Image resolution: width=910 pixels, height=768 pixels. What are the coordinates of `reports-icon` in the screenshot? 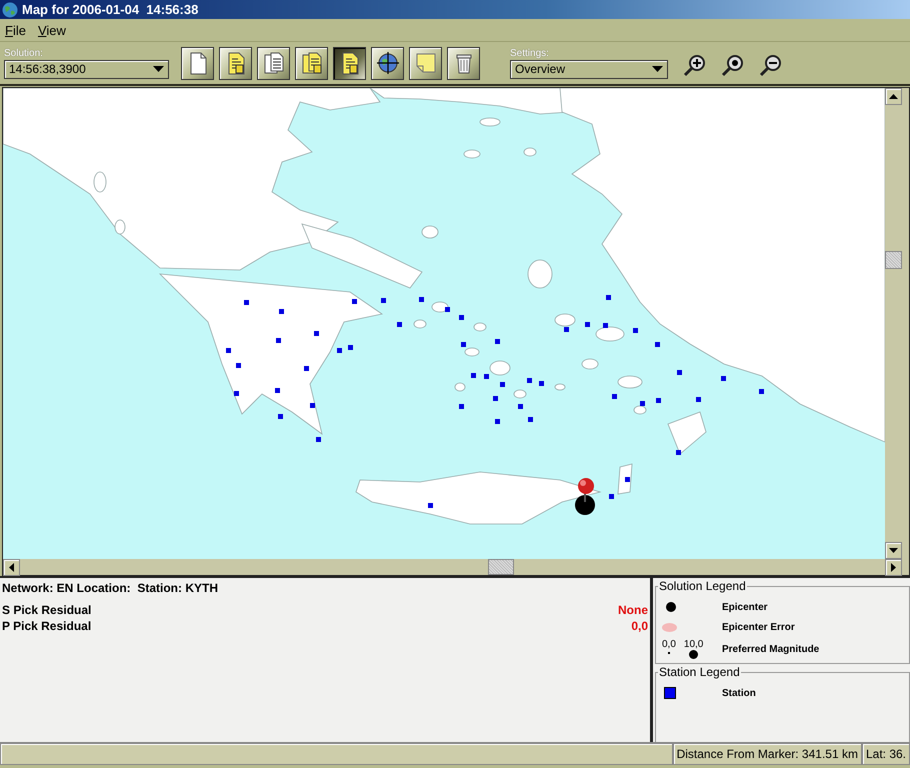 It's located at (312, 63).